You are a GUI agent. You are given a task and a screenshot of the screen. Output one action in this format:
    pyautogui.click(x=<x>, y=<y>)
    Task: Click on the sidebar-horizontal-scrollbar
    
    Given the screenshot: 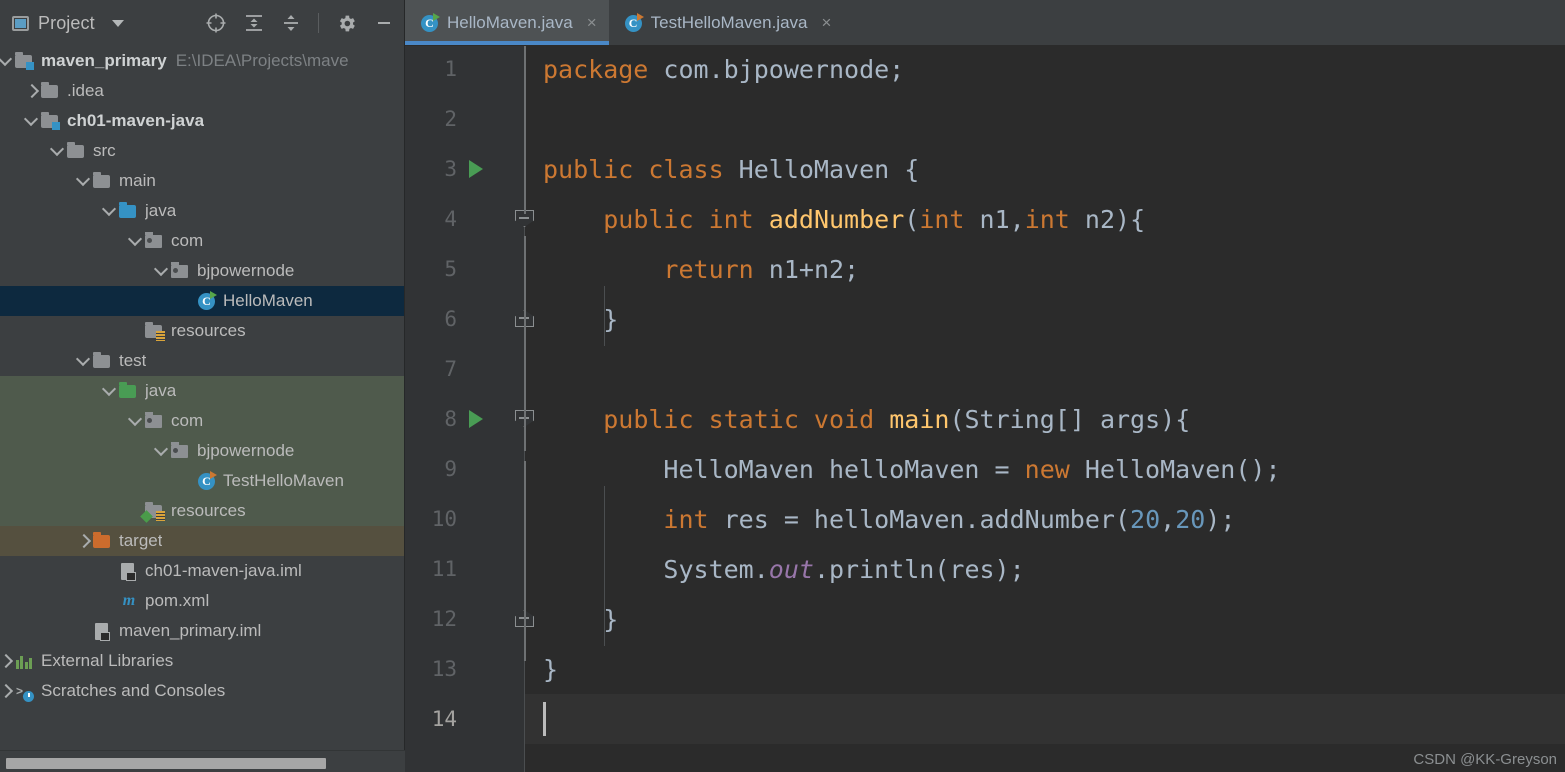 What is the action you would take?
    pyautogui.click(x=202, y=761)
    